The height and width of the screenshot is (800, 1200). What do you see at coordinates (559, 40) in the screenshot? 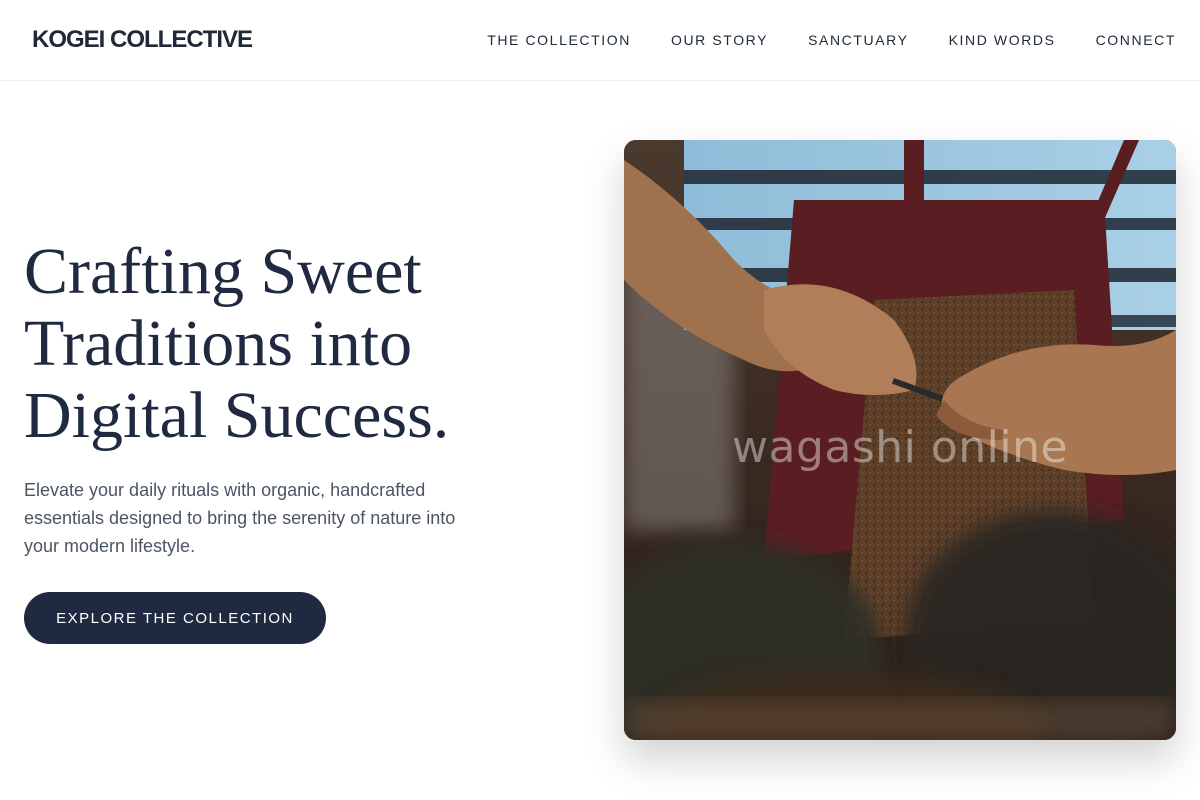
I see `nav-item-collection: THE COLLECTION` at bounding box center [559, 40].